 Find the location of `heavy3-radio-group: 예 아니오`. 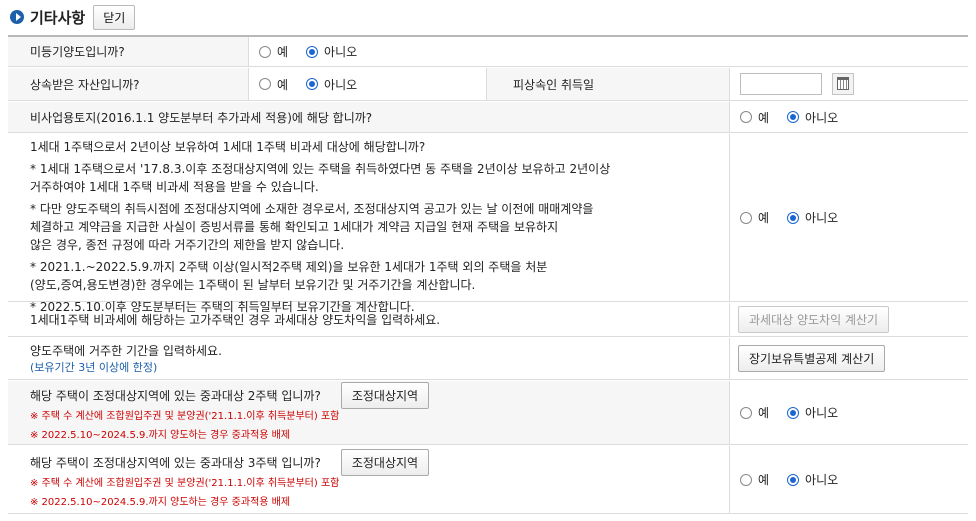

heavy3-radio-group: 예 아니오 is located at coordinates (798, 479).